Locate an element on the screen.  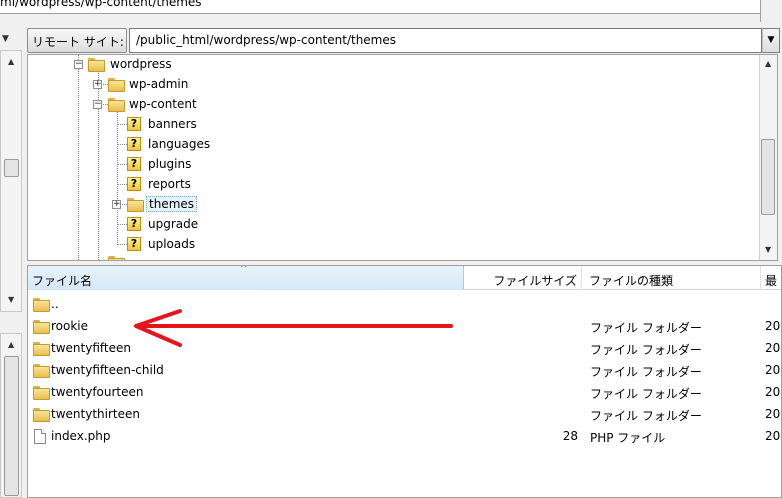
file-row: twentyfifteen-child ファイル フォルダー 20 is located at coordinates (404, 370).